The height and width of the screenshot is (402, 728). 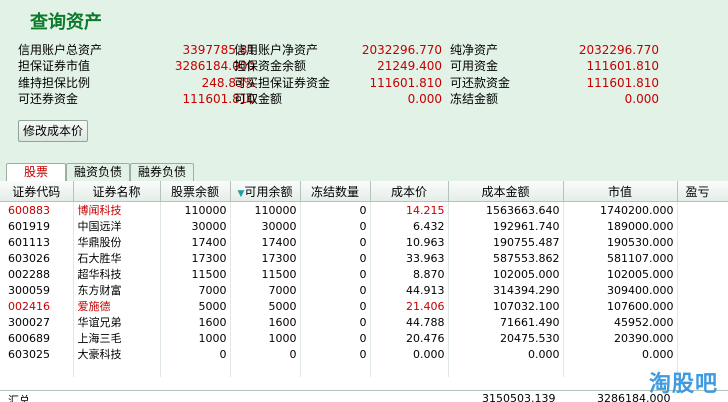 What do you see at coordinates (117, 209) in the screenshot?
I see `cell-name: 博闻科技` at bounding box center [117, 209].